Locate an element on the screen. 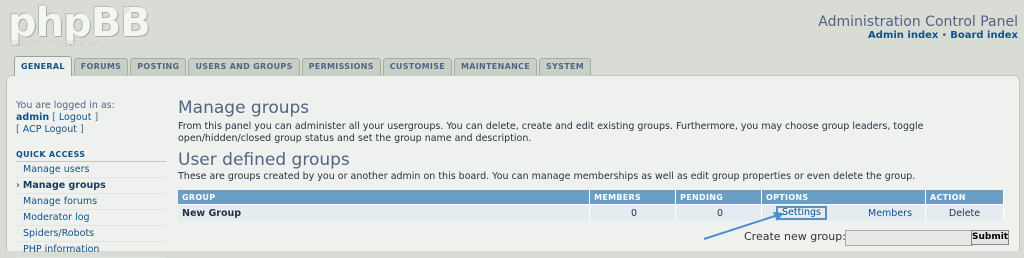 Image resolution: width=1024 pixels, height=258 pixels. tab-general: GENERAL is located at coordinates (43, 66).